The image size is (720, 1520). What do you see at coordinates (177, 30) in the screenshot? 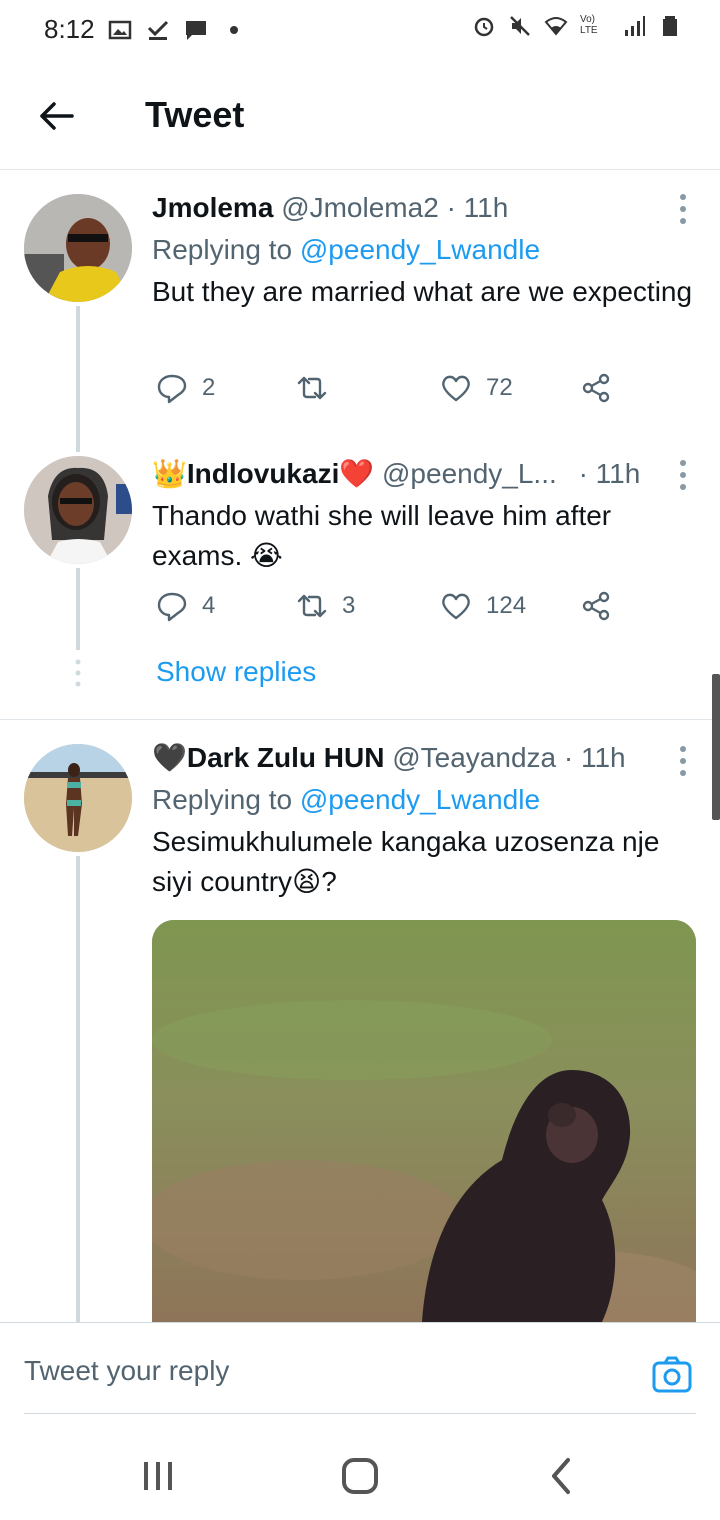
I see `notification-icons` at bounding box center [177, 30].